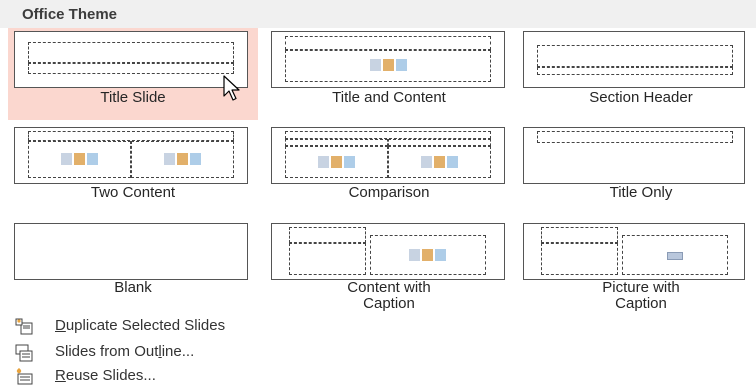  What do you see at coordinates (378, 327) in the screenshot?
I see `menu-item-duplicate-selected-slides: Duplicate Selected Slides` at bounding box center [378, 327].